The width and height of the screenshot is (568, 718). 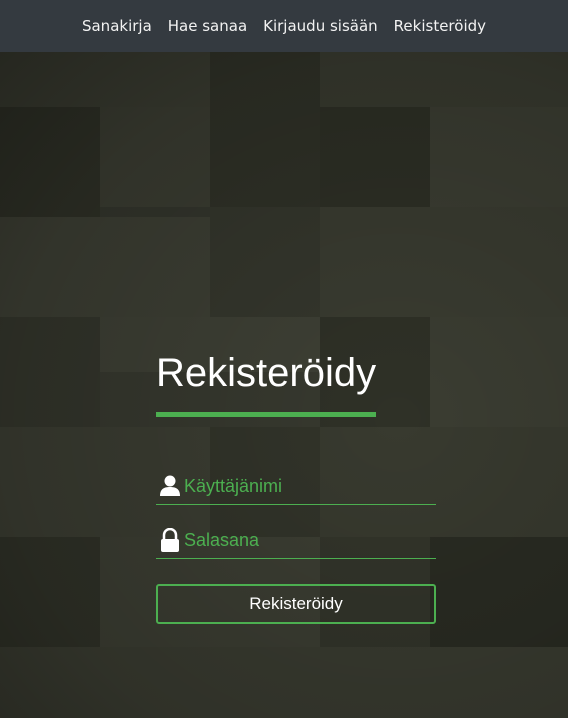 What do you see at coordinates (117, 26) in the screenshot?
I see `nav-link-sanakirja: Sanakirja` at bounding box center [117, 26].